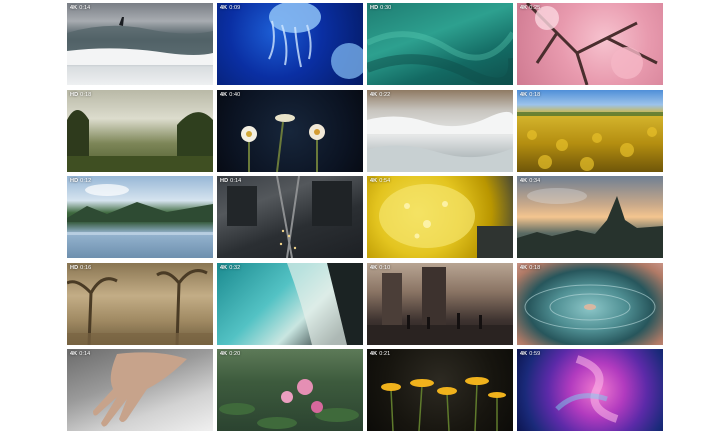 The height and width of the screenshot is (432, 720). I want to click on surfing-wave-image, so click(140, 41).